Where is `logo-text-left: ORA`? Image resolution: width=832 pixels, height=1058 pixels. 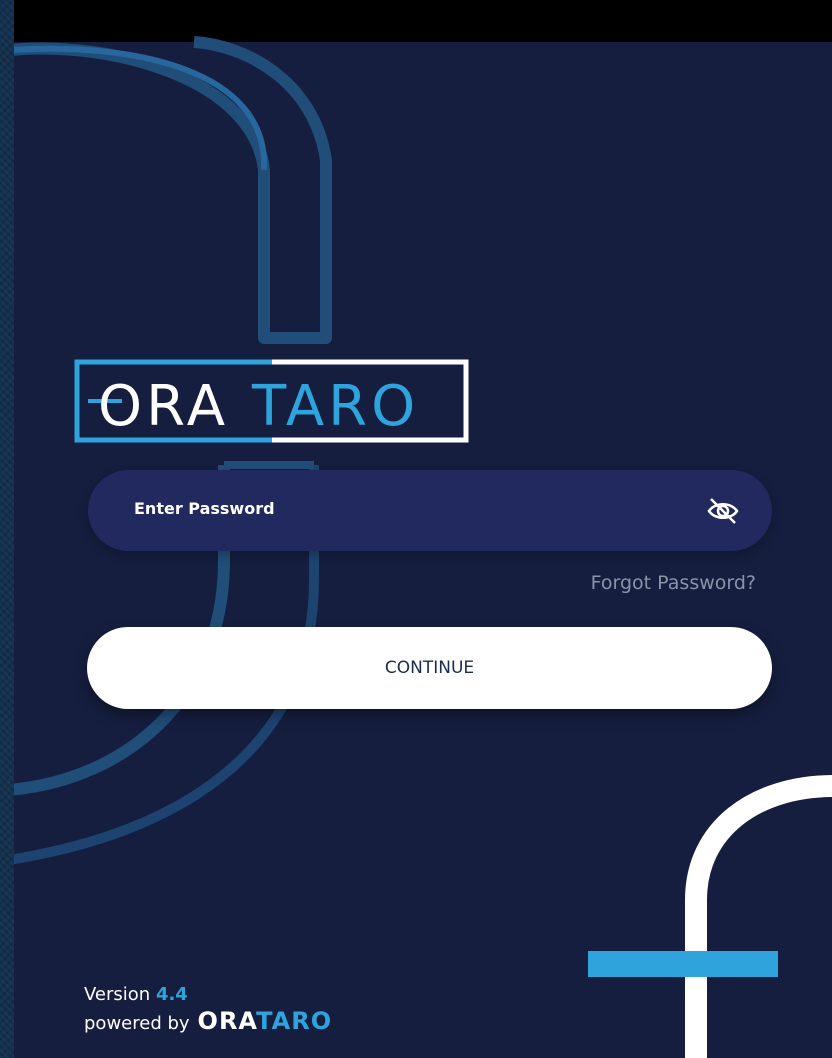
logo-text-left: ORA is located at coordinates (163, 406).